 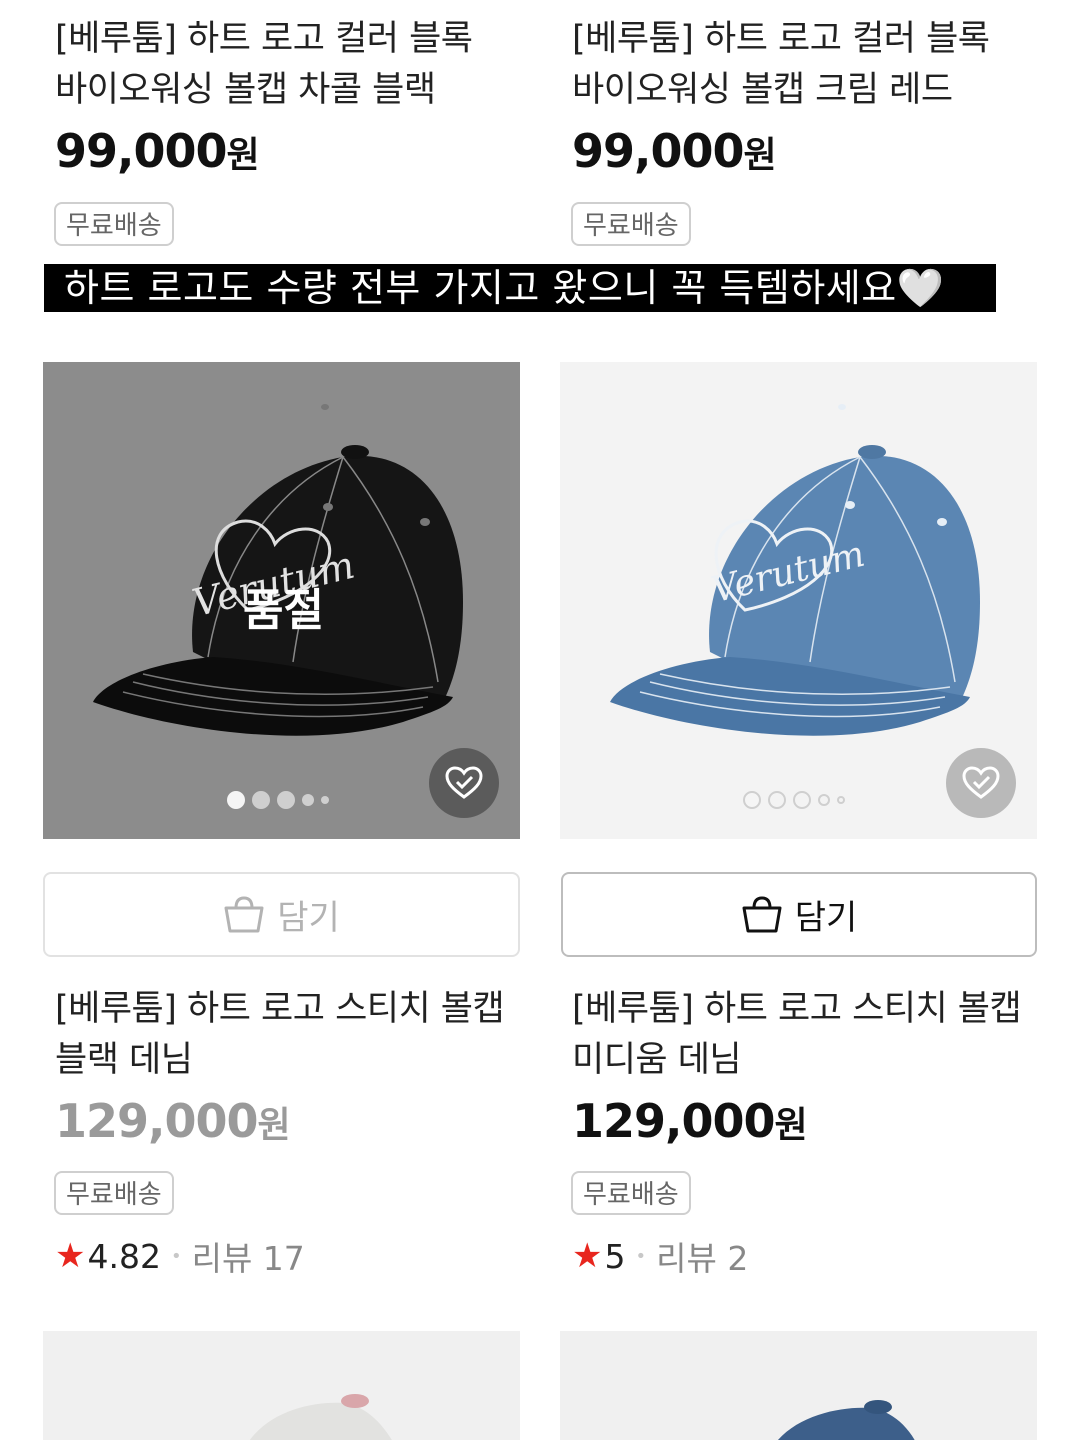 What do you see at coordinates (283, 610) in the screenshot?
I see `sold-out-label: 품절` at bounding box center [283, 610].